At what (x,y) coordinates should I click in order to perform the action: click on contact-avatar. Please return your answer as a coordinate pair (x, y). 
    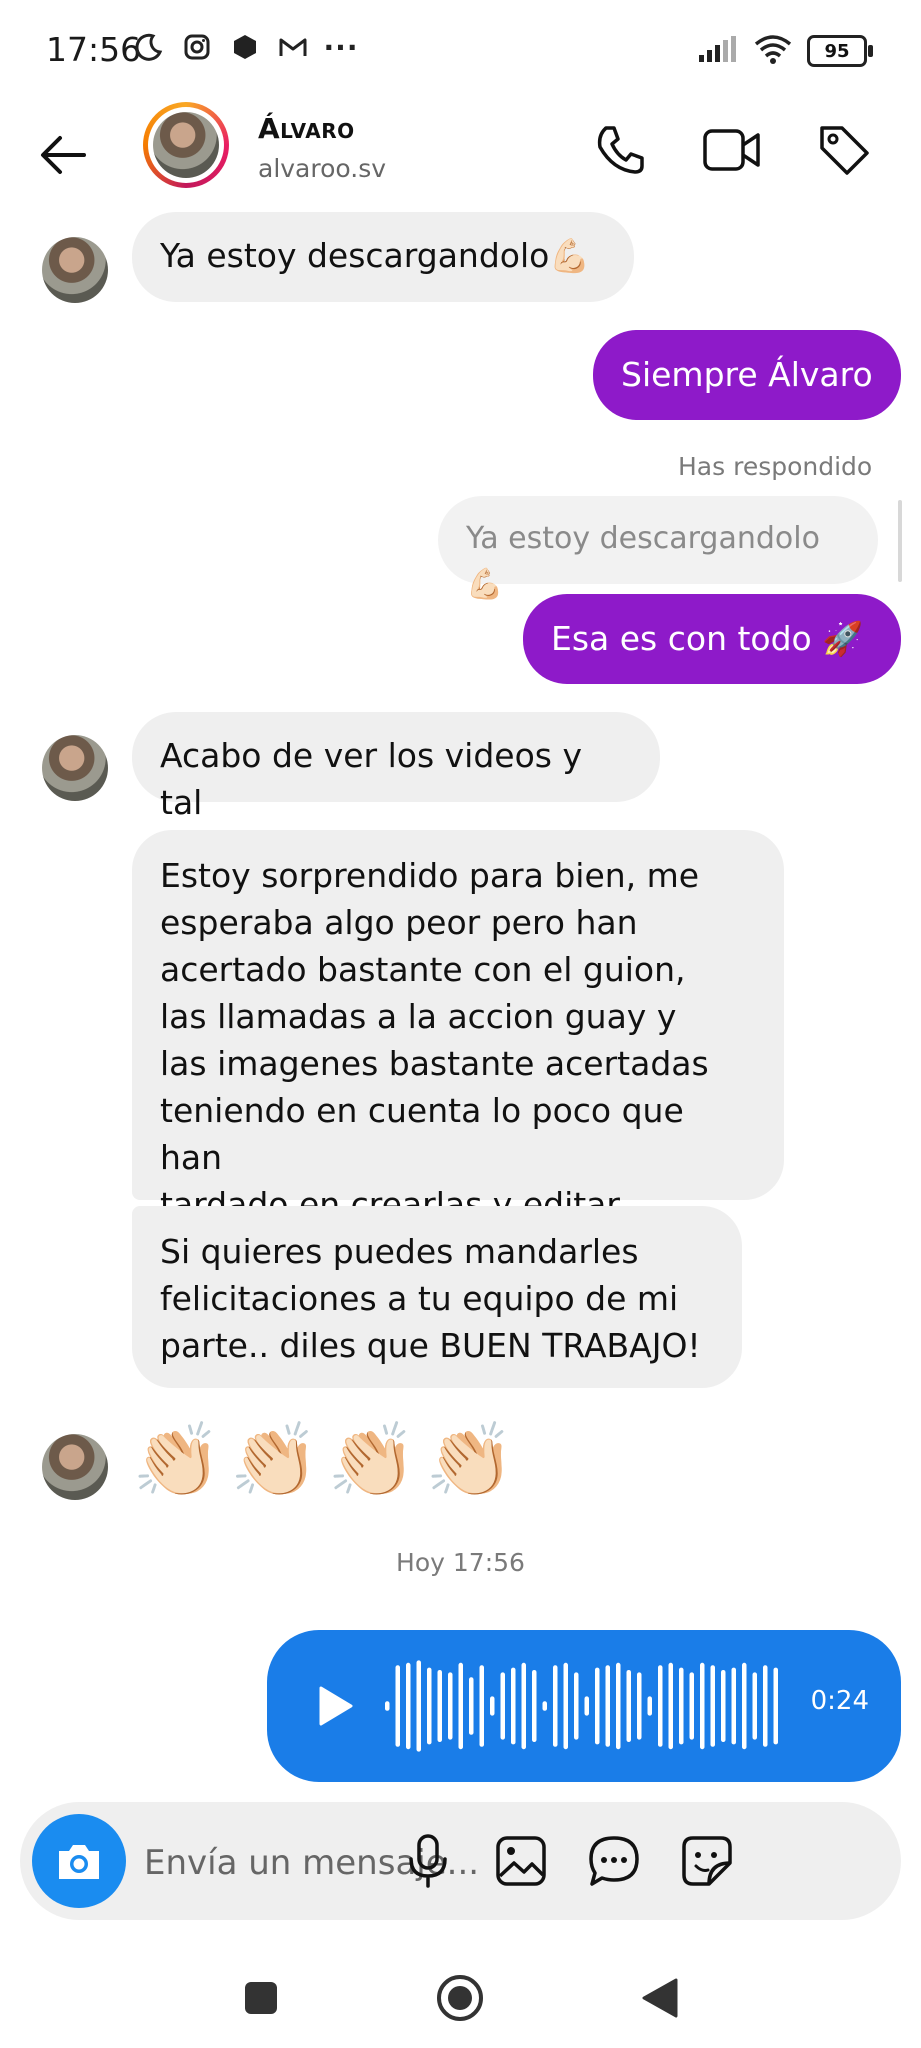
    Looking at the image, I should click on (186, 145).